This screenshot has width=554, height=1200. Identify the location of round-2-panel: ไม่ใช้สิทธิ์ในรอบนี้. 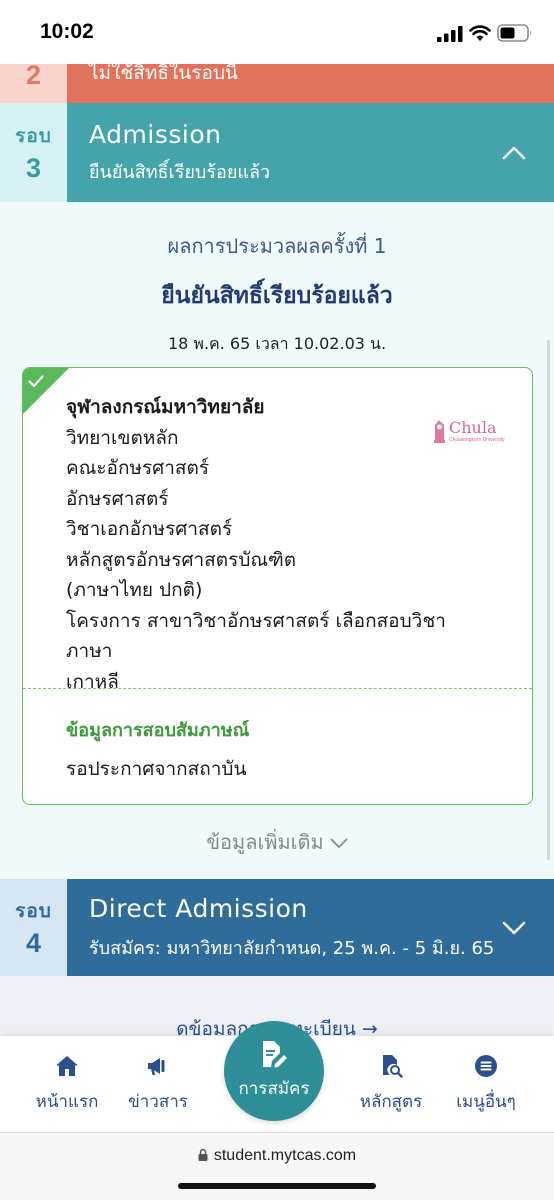
(310, 83).